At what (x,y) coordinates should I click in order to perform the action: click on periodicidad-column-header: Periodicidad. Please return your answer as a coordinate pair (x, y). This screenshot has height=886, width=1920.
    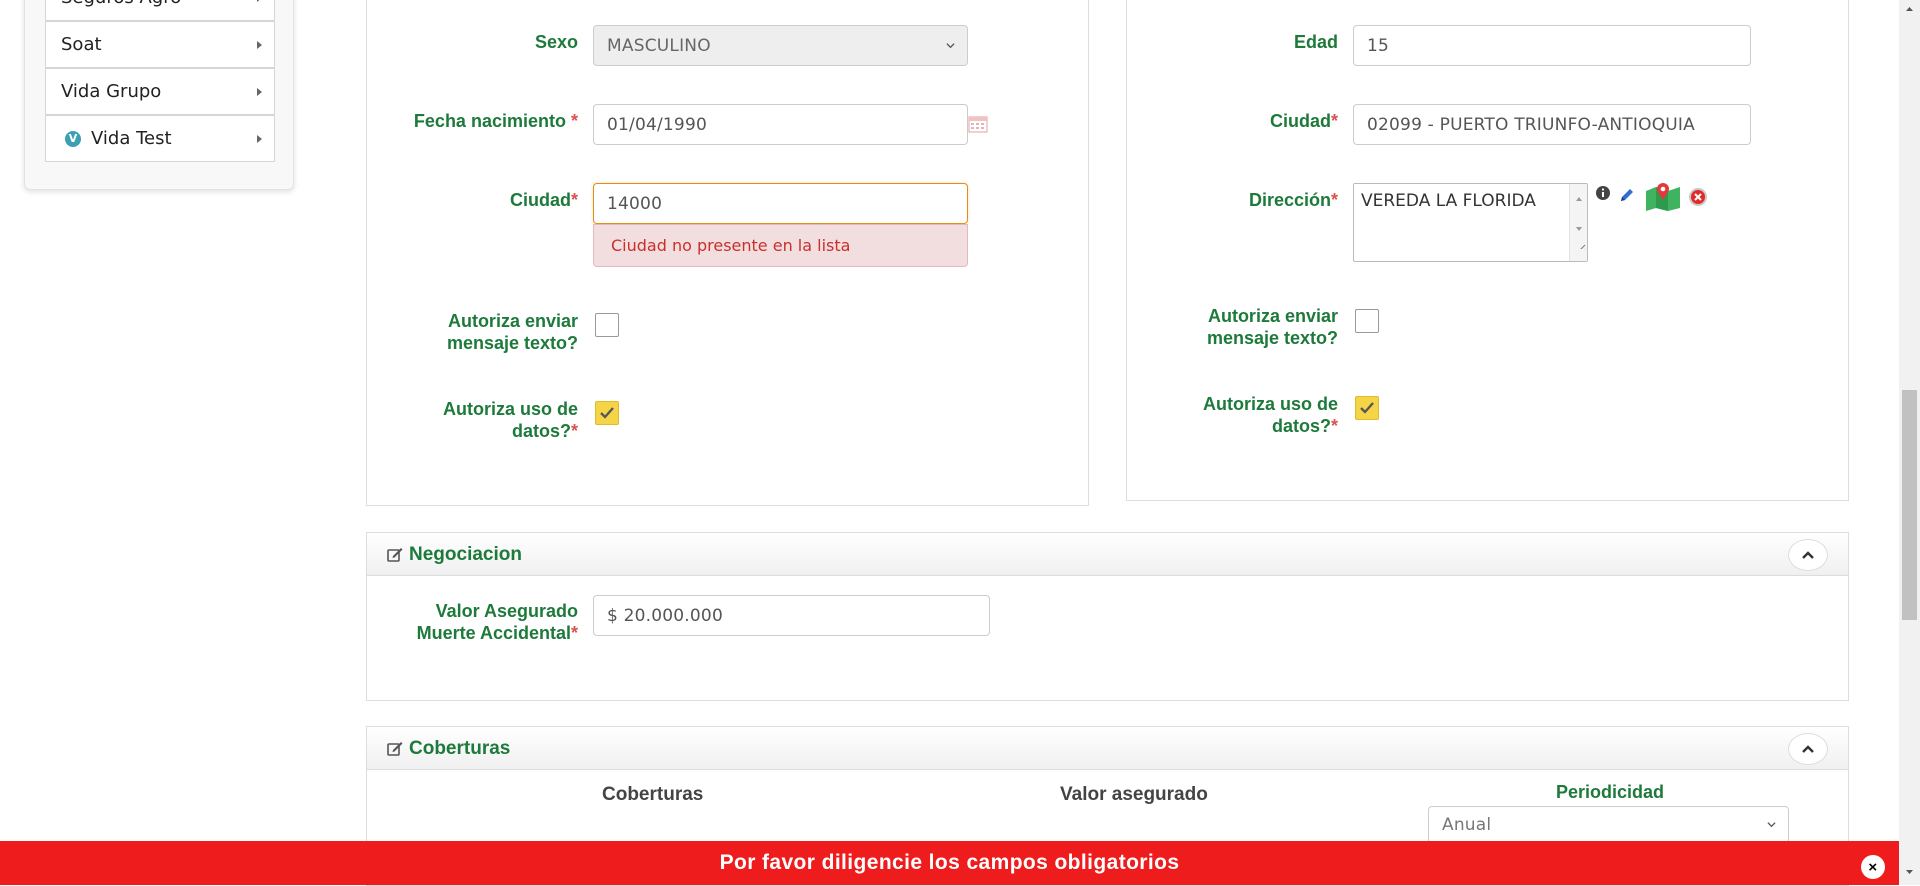
    Looking at the image, I should click on (1610, 792).